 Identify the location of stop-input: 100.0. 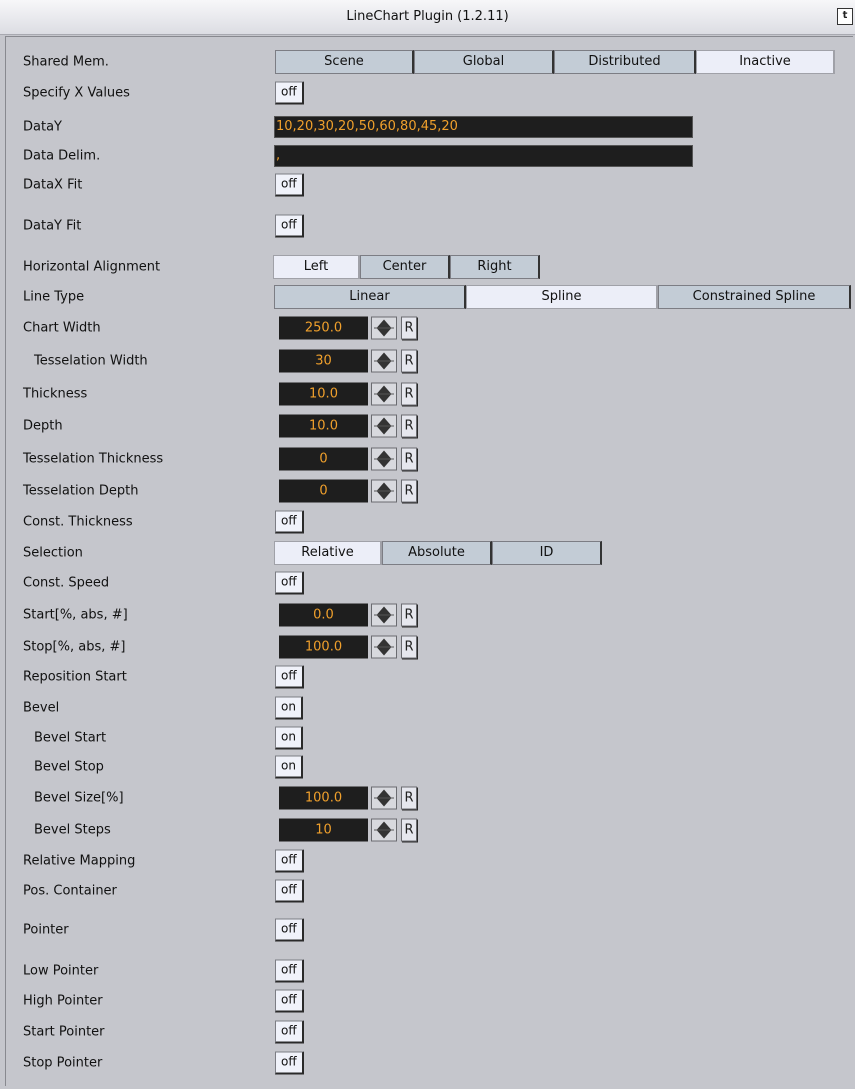
(323, 647).